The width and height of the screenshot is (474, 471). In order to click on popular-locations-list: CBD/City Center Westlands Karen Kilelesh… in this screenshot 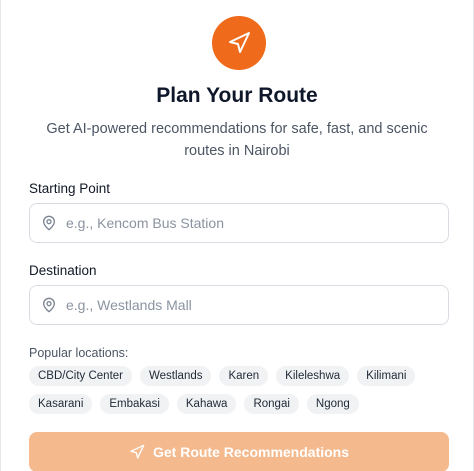, I will do `click(239, 390)`.